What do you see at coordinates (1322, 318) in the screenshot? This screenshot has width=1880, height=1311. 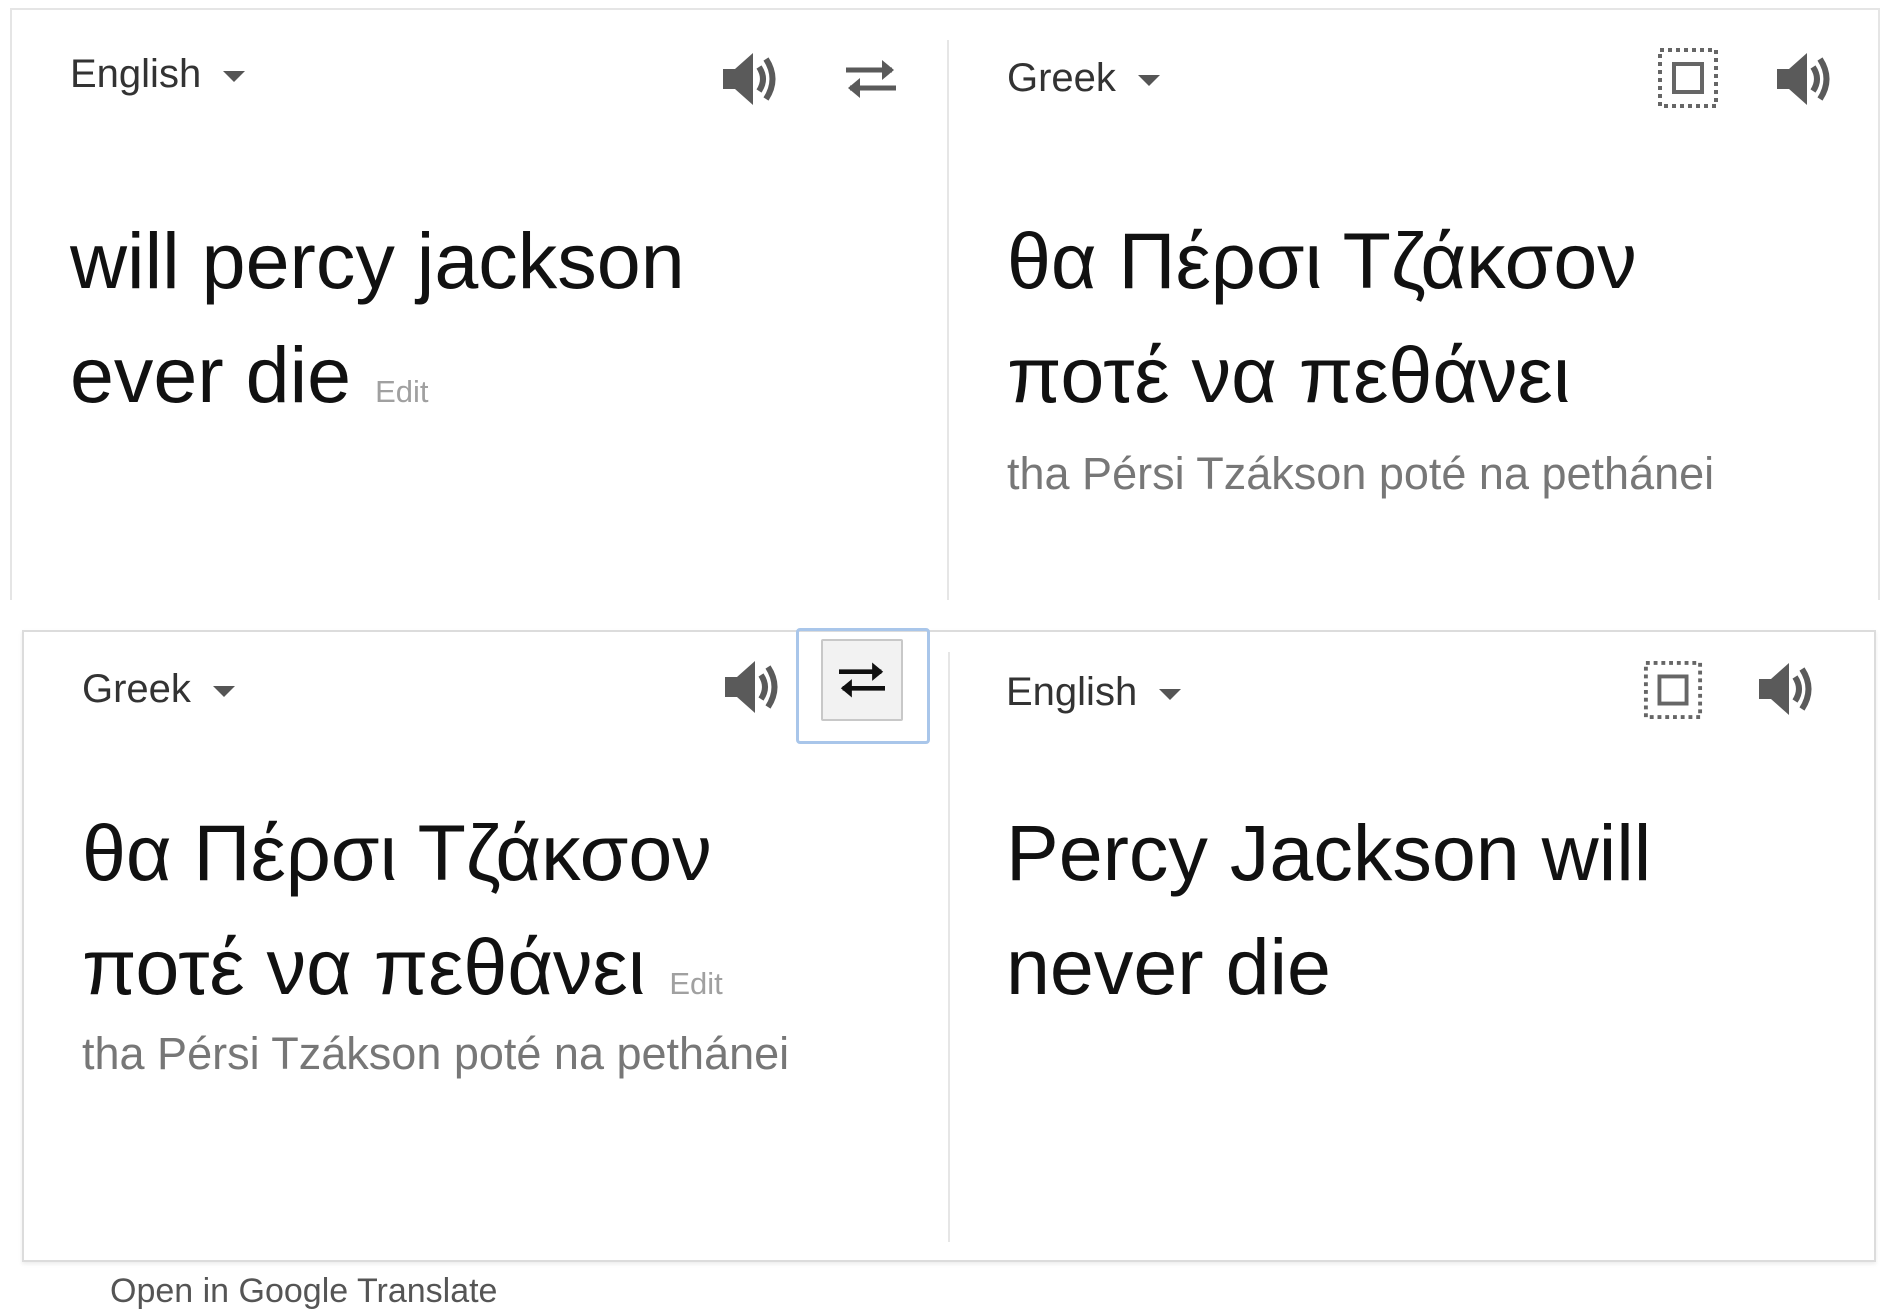 I see `translated-text: θα Πέρσι Τζάκσον ποτέ να πεθάνει` at bounding box center [1322, 318].